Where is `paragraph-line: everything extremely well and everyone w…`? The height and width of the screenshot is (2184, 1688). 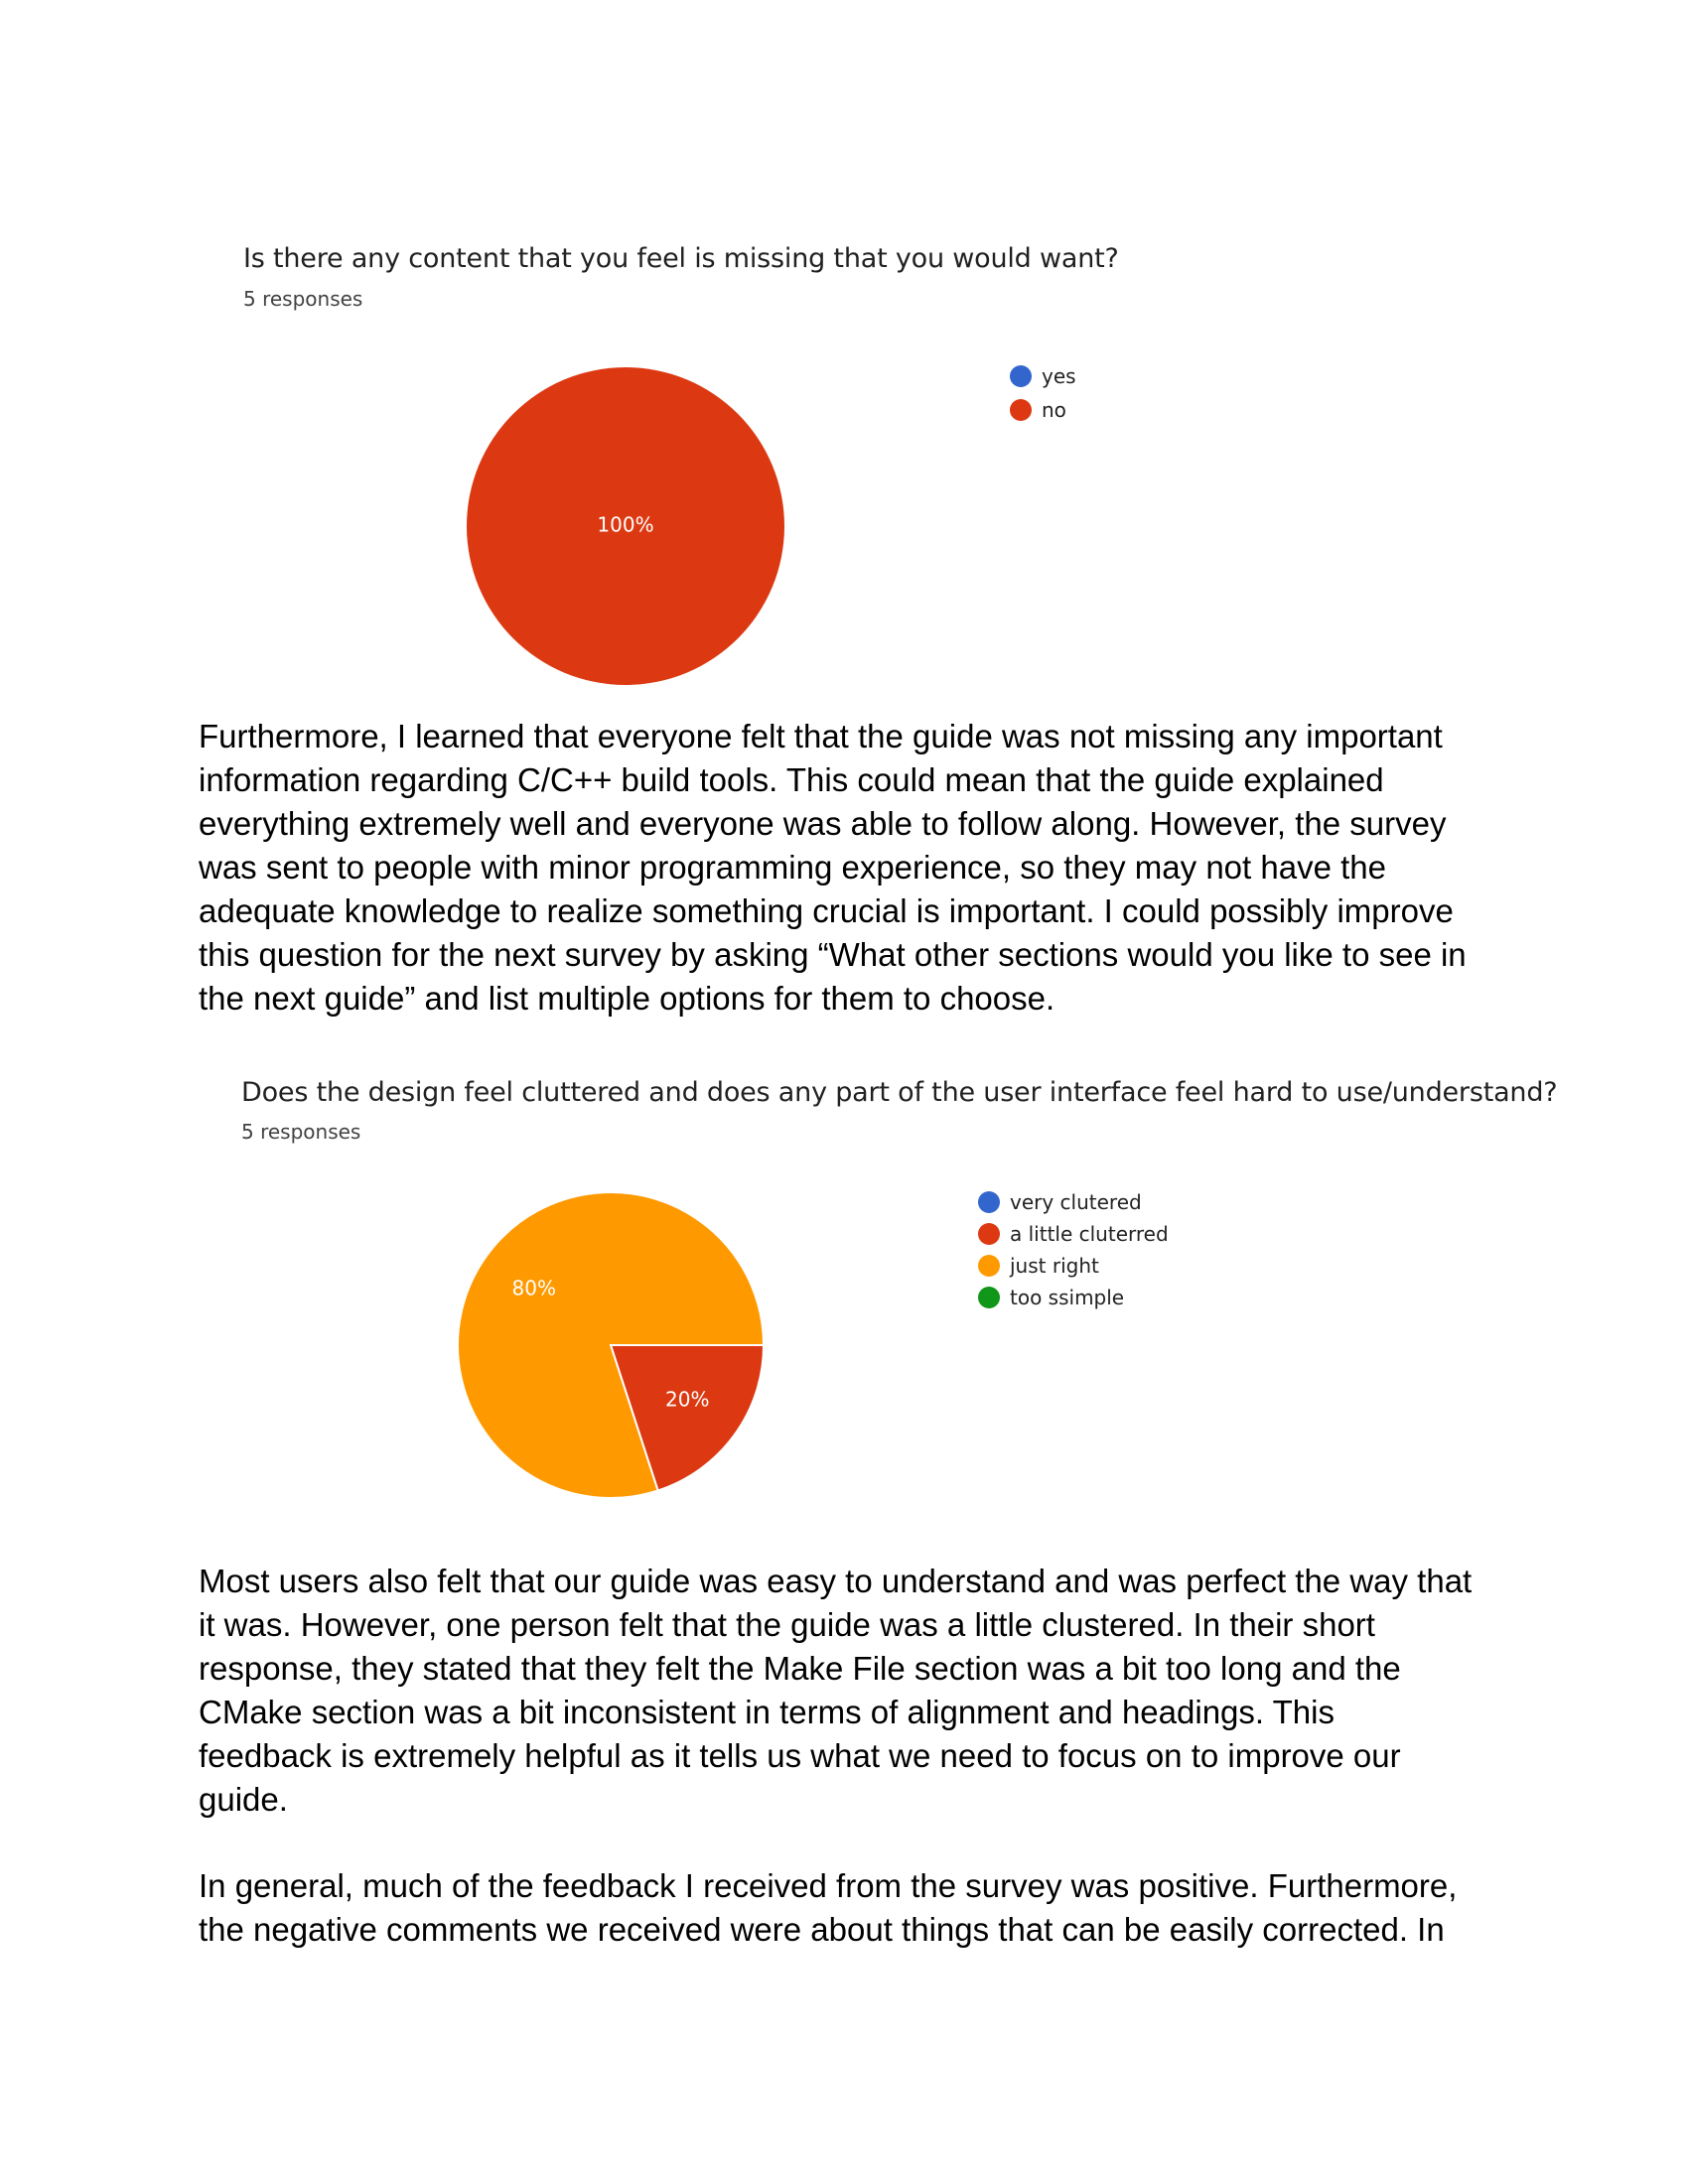 paragraph-line: everything extremely well and everyone w… is located at coordinates (823, 823).